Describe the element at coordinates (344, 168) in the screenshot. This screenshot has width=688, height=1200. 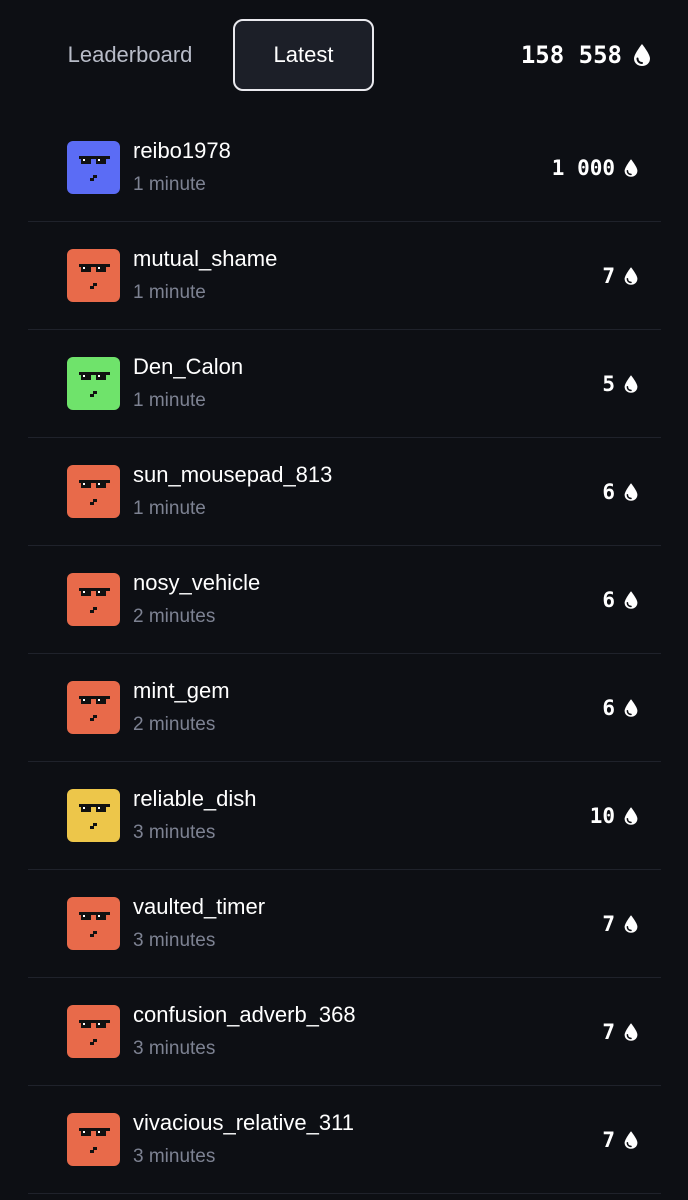
I see `list-item: reibo1978 1 minute 1 000` at that location.